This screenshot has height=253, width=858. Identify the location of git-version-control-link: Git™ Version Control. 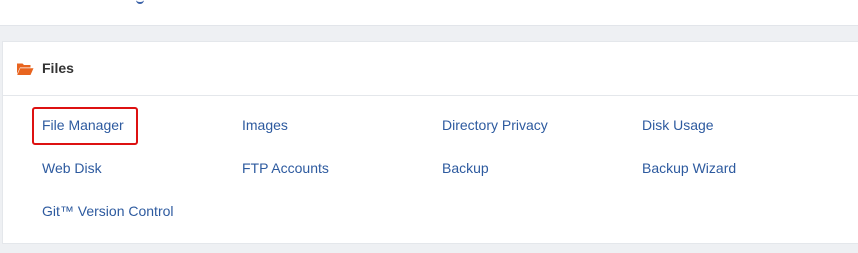
(108, 211).